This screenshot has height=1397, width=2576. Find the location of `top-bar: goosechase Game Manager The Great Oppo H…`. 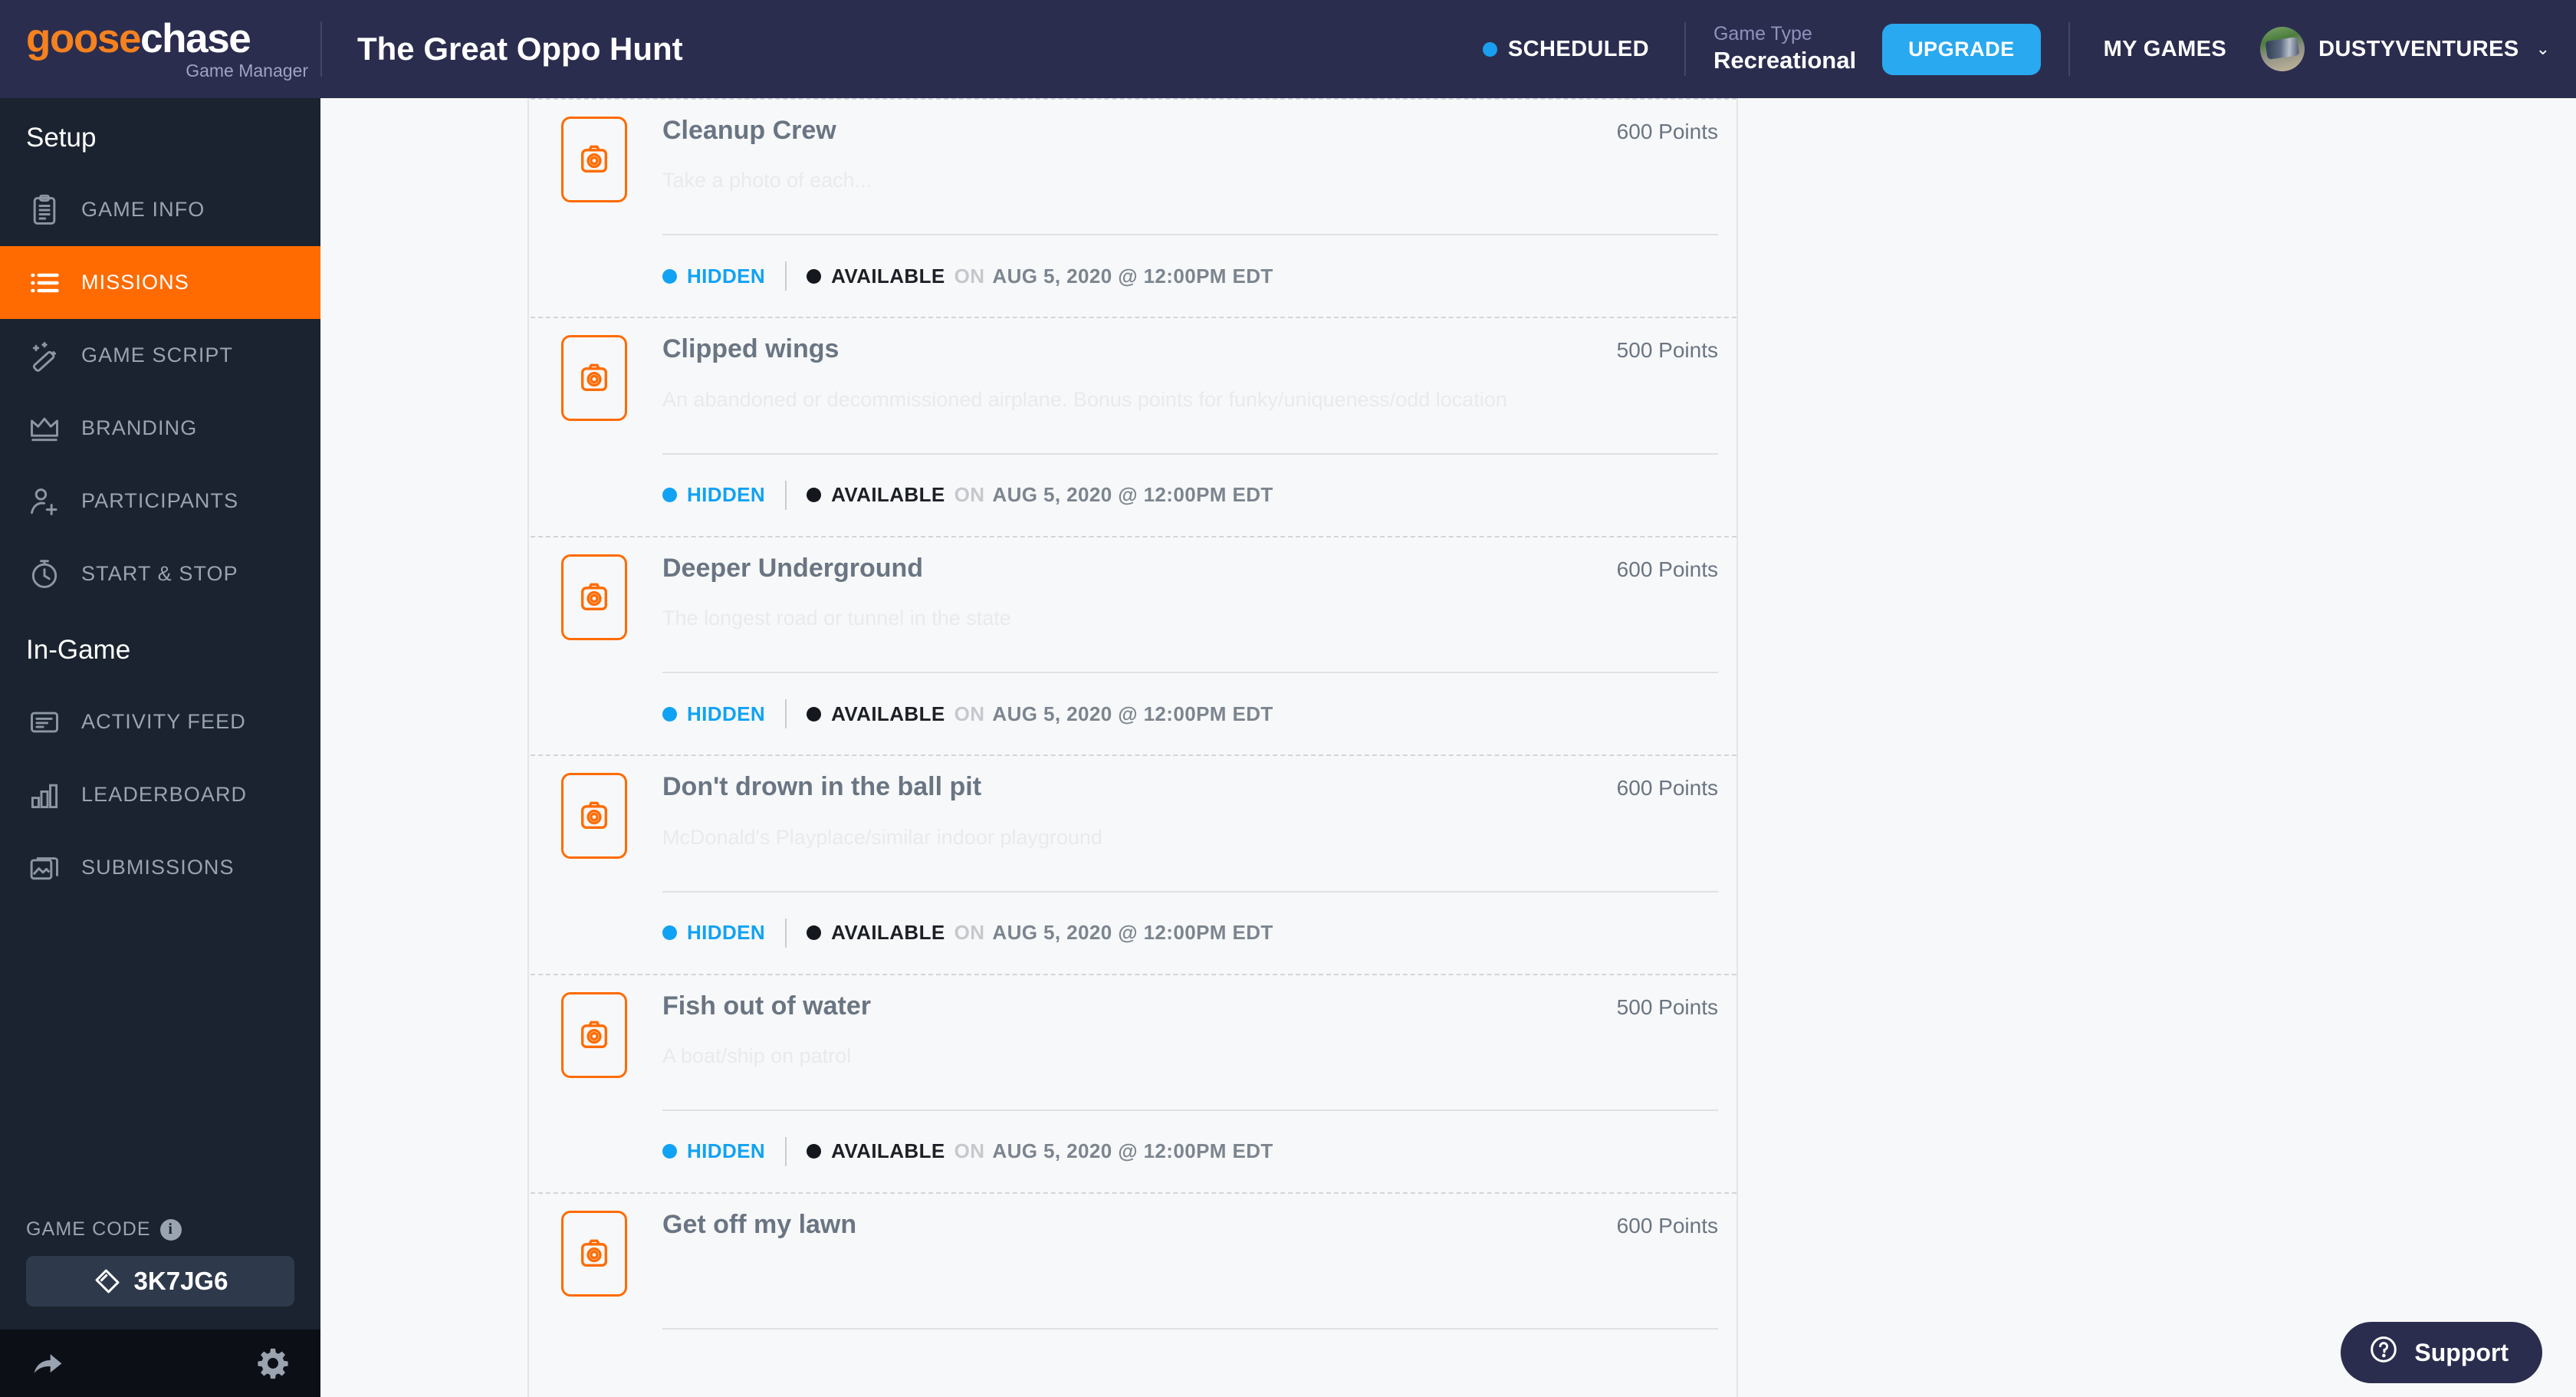

top-bar: goosechase Game Manager The Great Oppo H… is located at coordinates (1288, 49).